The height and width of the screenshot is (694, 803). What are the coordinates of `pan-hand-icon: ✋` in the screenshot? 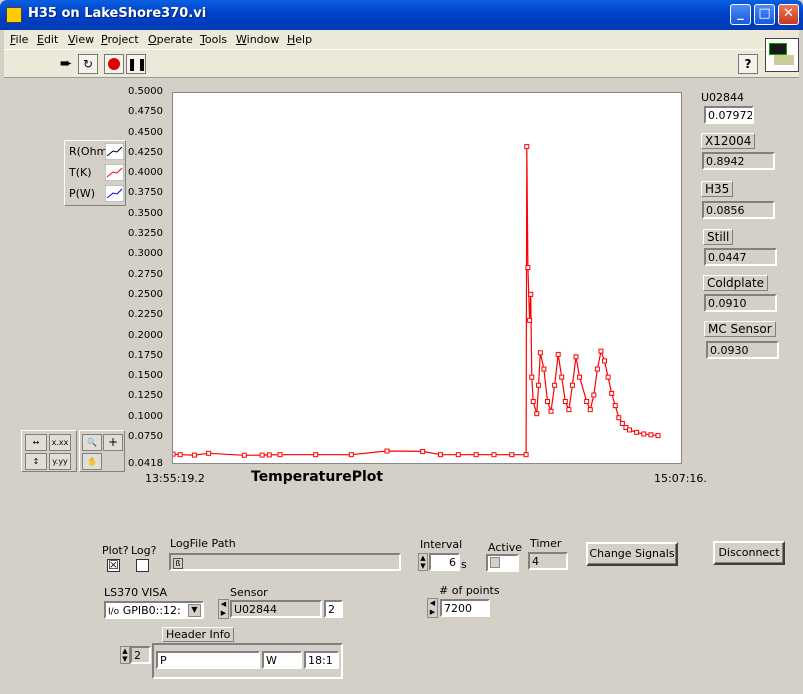 It's located at (92, 461).